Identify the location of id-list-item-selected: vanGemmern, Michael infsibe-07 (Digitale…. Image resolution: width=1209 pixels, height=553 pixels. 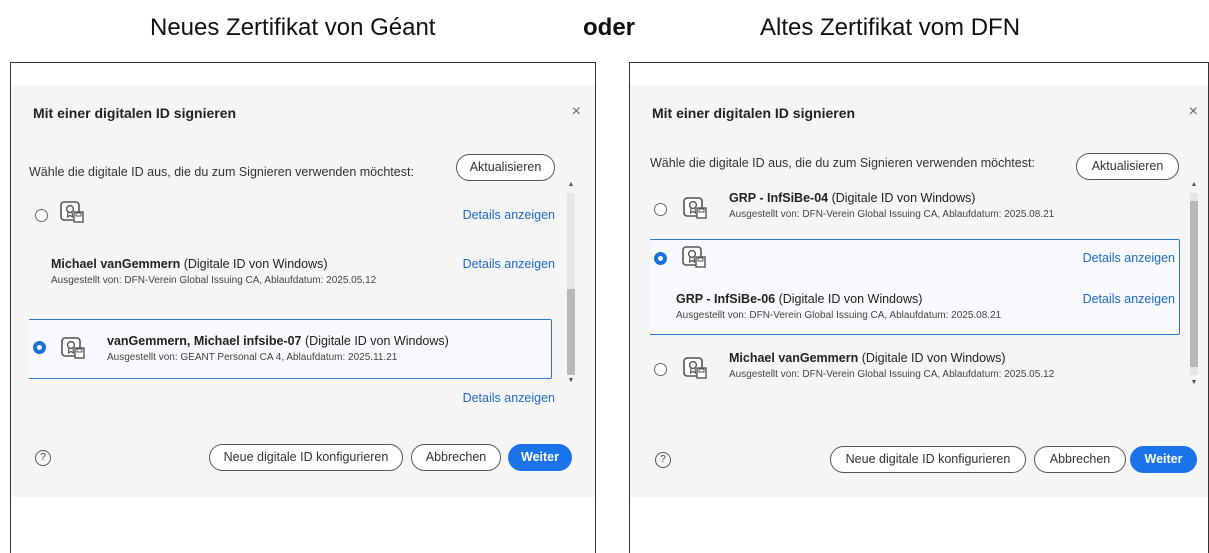
(290, 349).